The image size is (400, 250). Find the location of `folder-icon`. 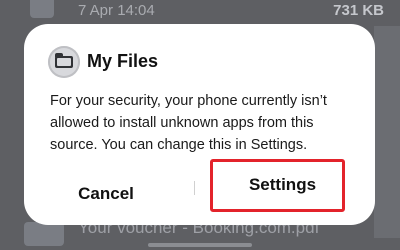

folder-icon is located at coordinates (64, 62).